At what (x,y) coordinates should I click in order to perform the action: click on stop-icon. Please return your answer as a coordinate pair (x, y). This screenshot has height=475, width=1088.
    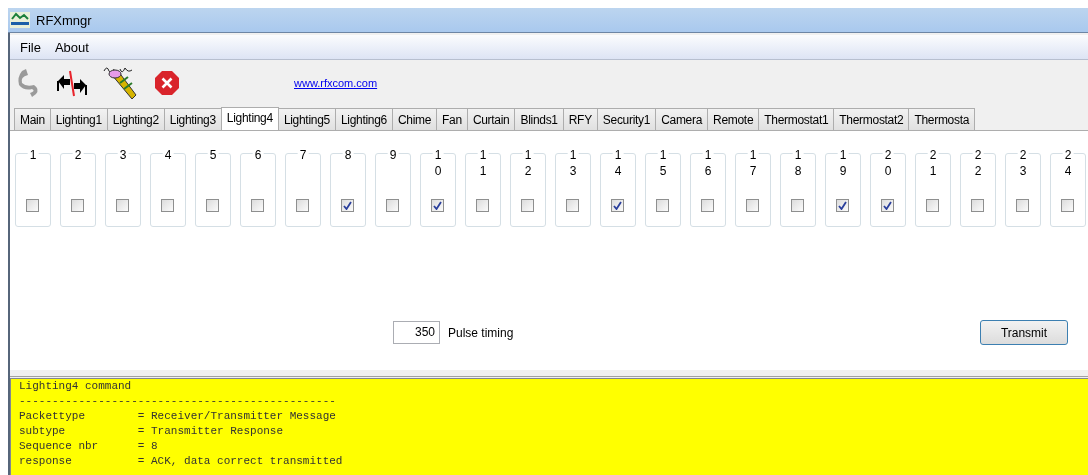
    Looking at the image, I should click on (167, 83).